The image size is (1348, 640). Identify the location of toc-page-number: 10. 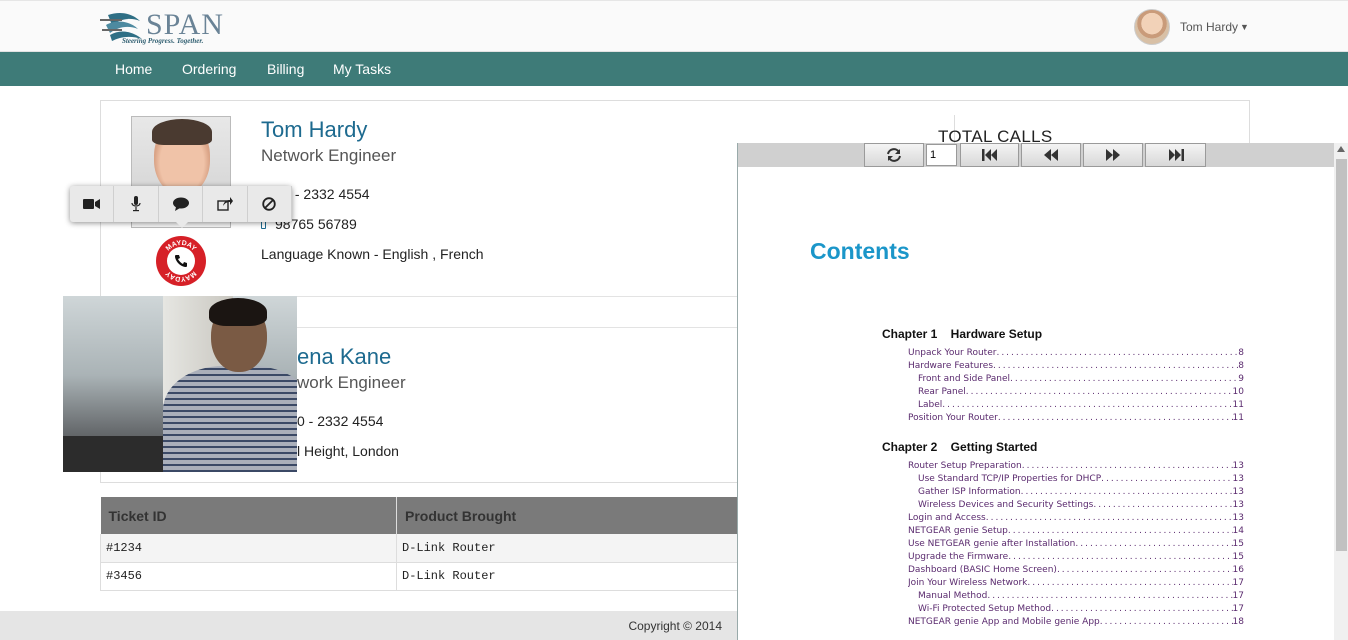
(1238, 392).